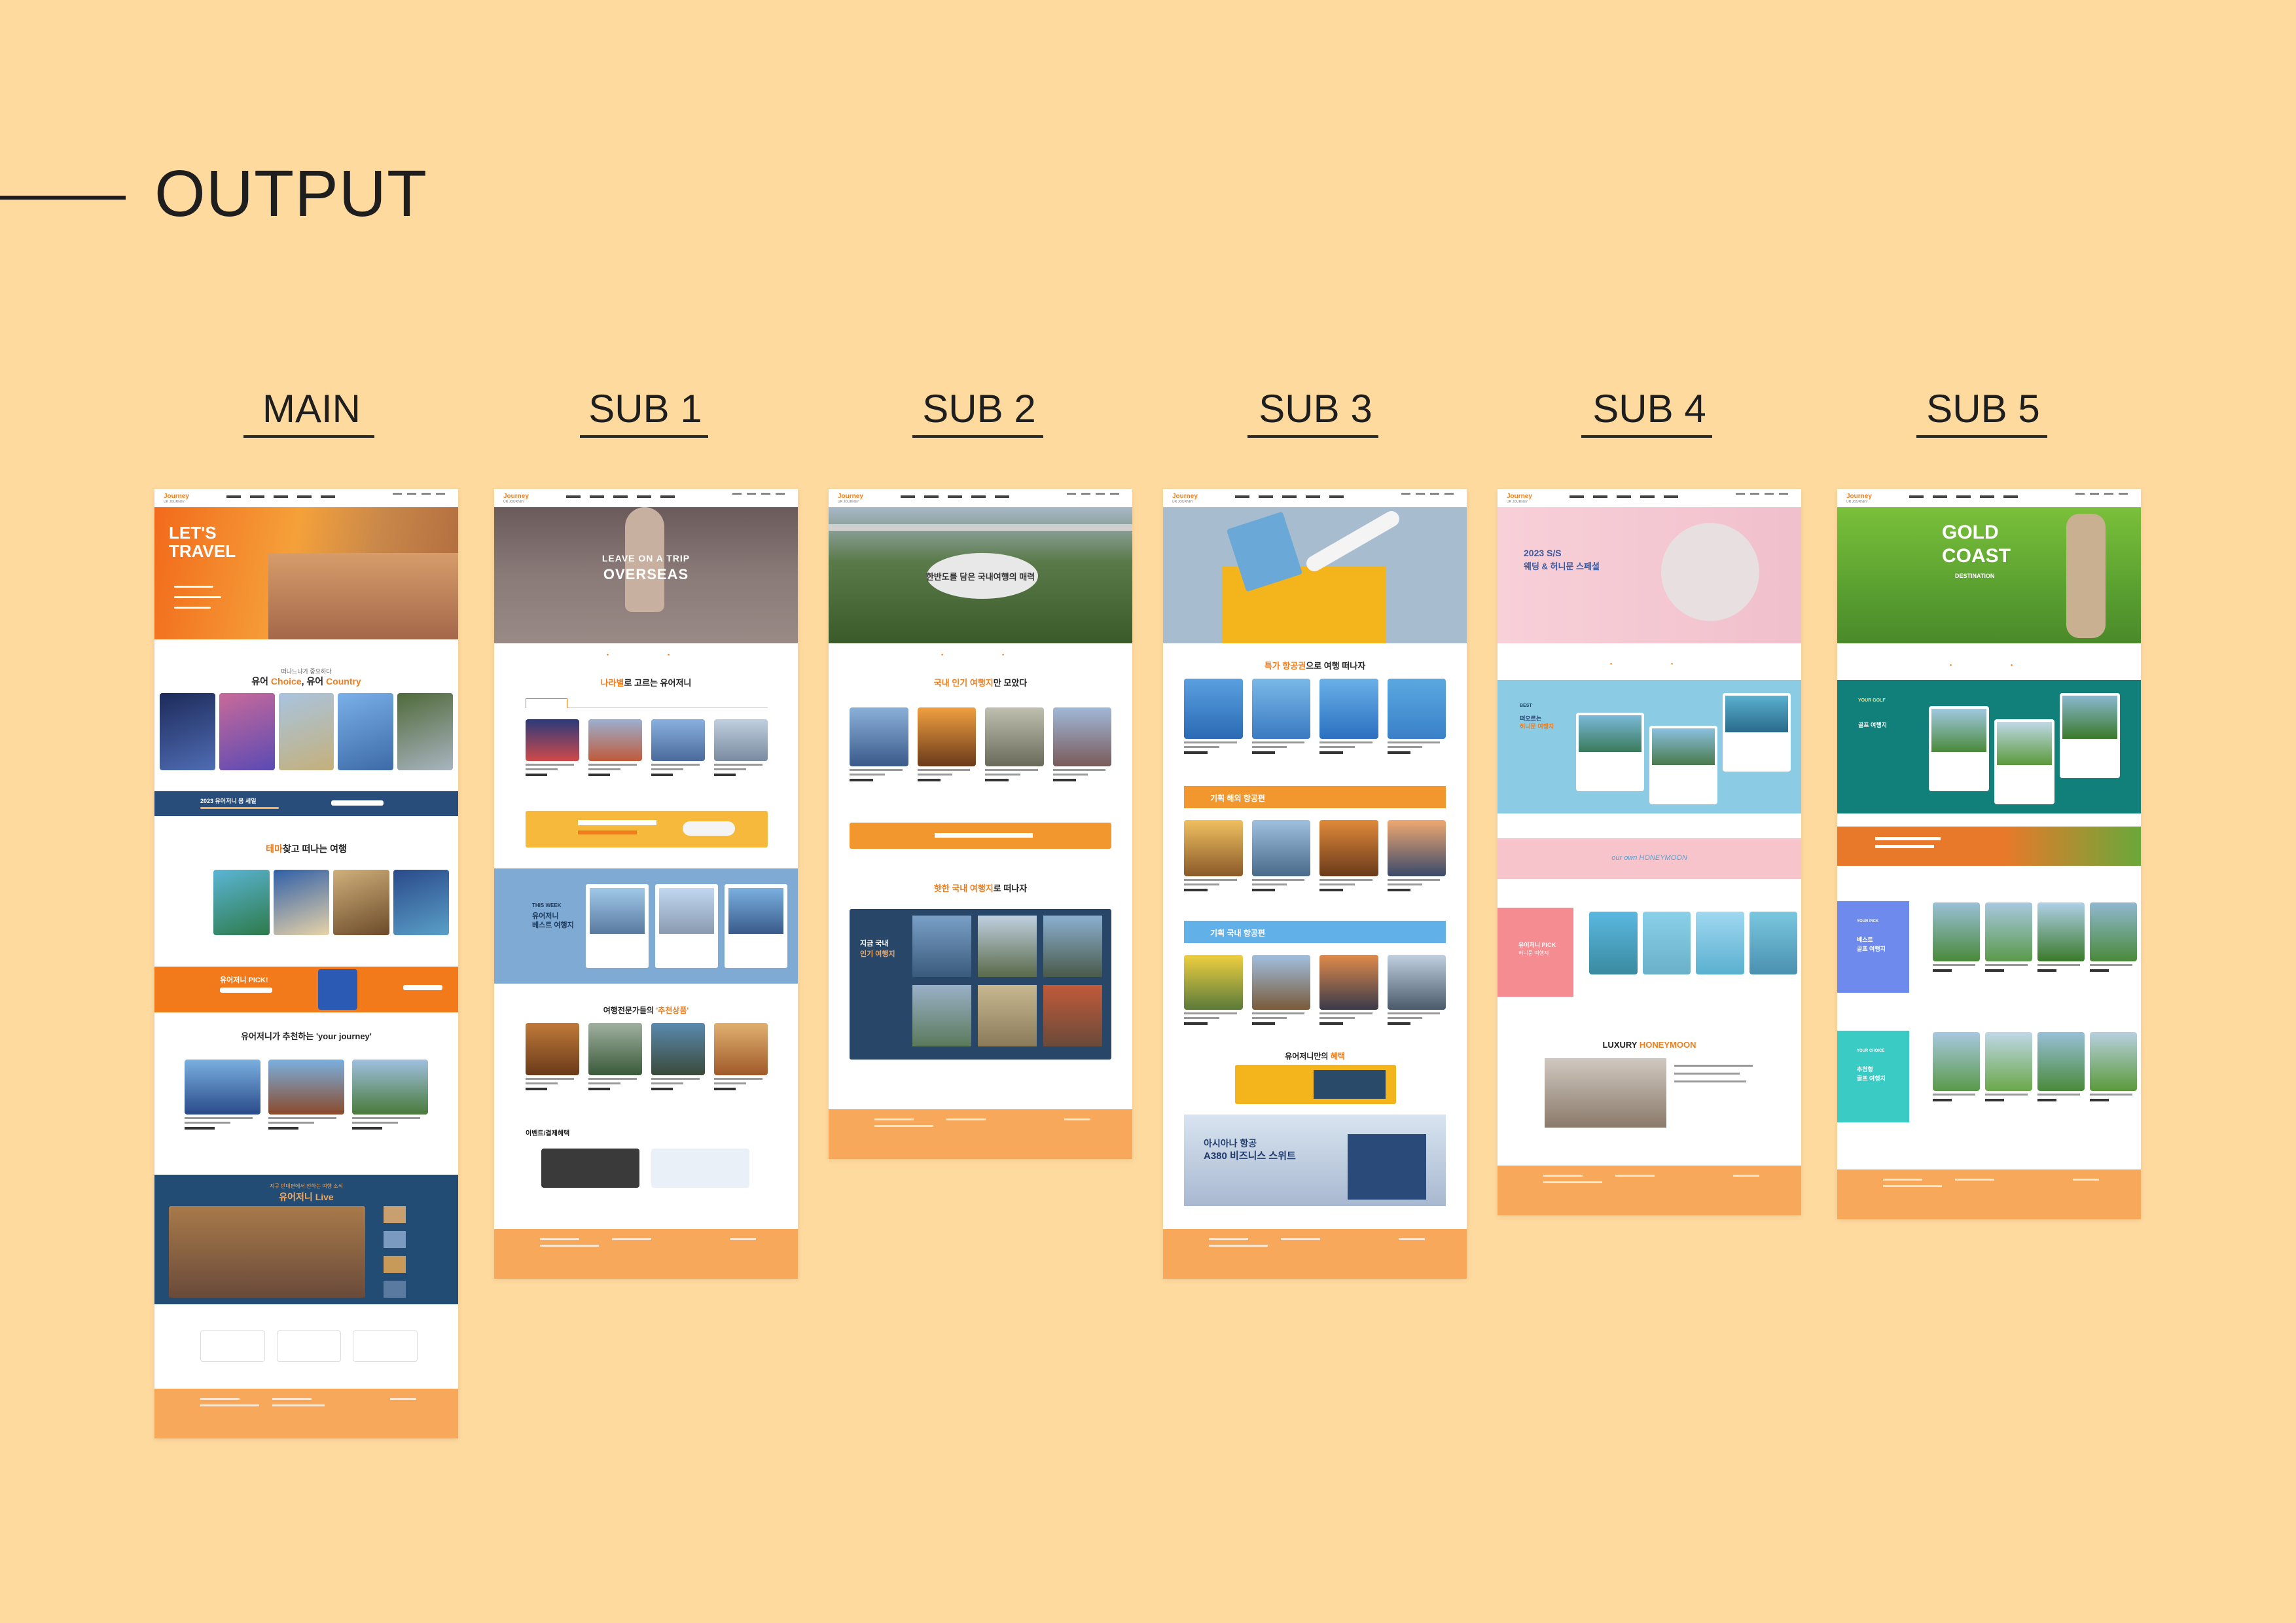 The image size is (2296, 1623). Describe the element at coordinates (1649, 409) in the screenshot. I see `column-label-sub4: SUB 4` at that location.